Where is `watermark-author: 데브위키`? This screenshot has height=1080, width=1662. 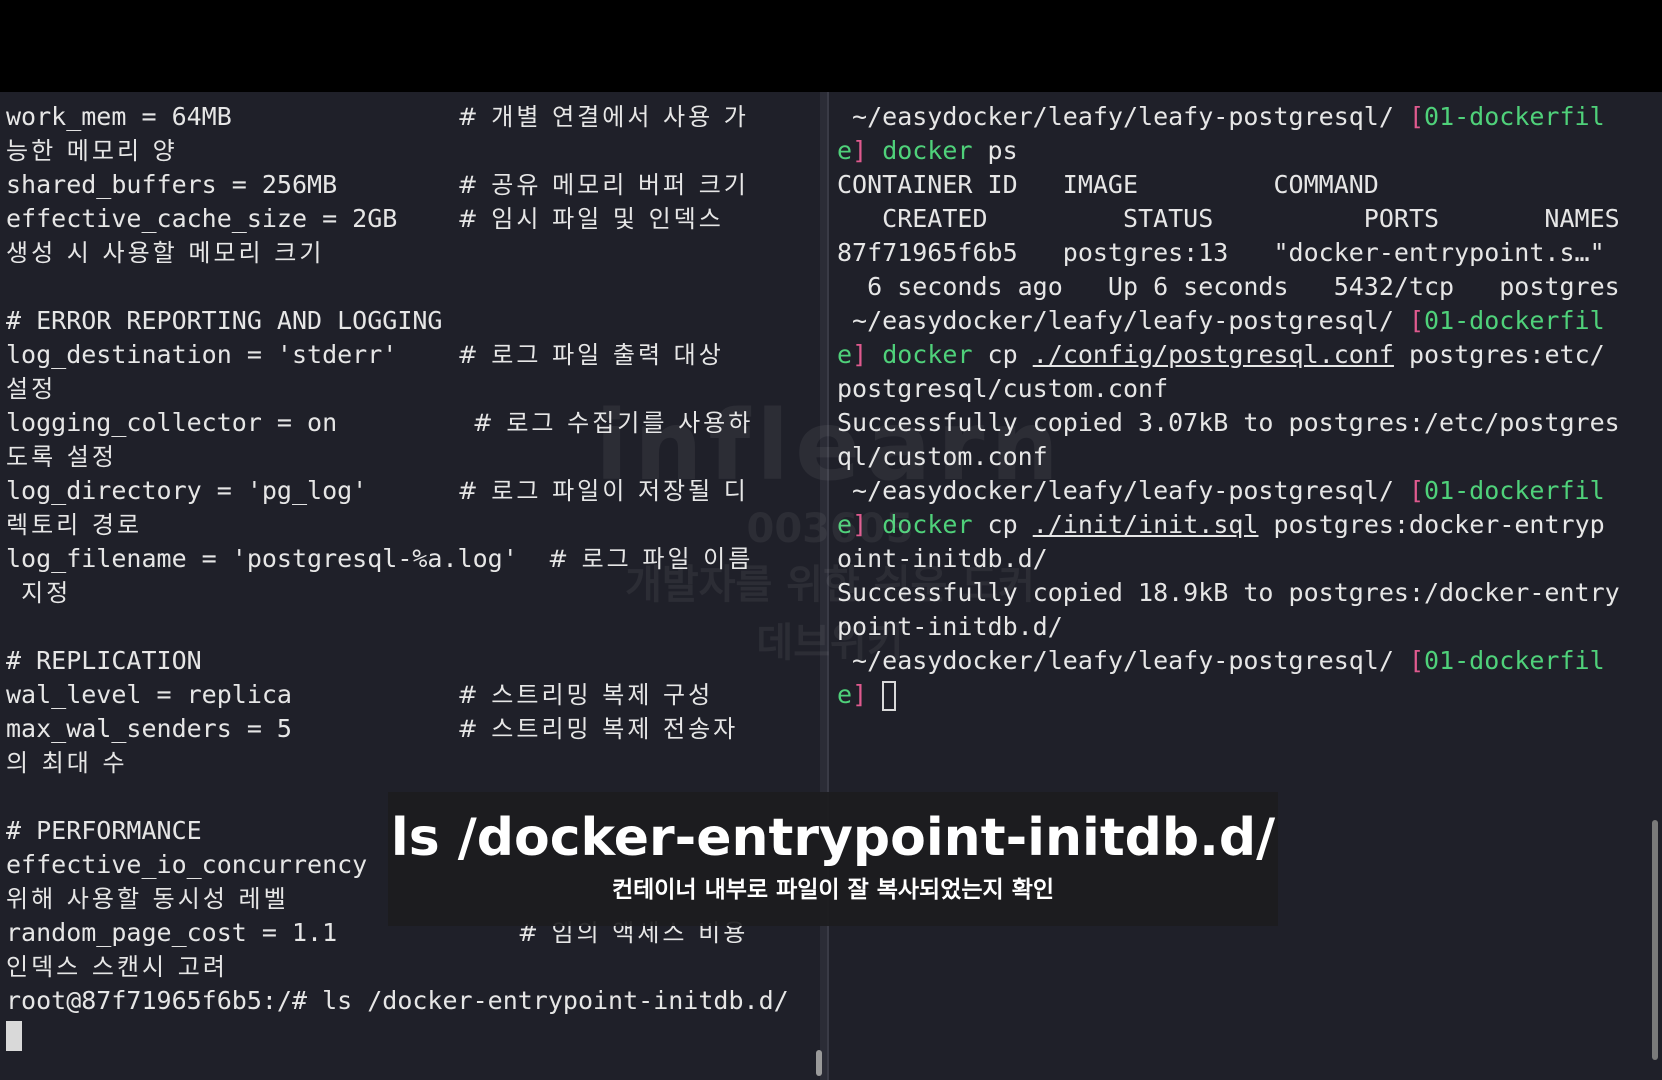
watermark-author: 데브위키 is located at coordinates (830, 643).